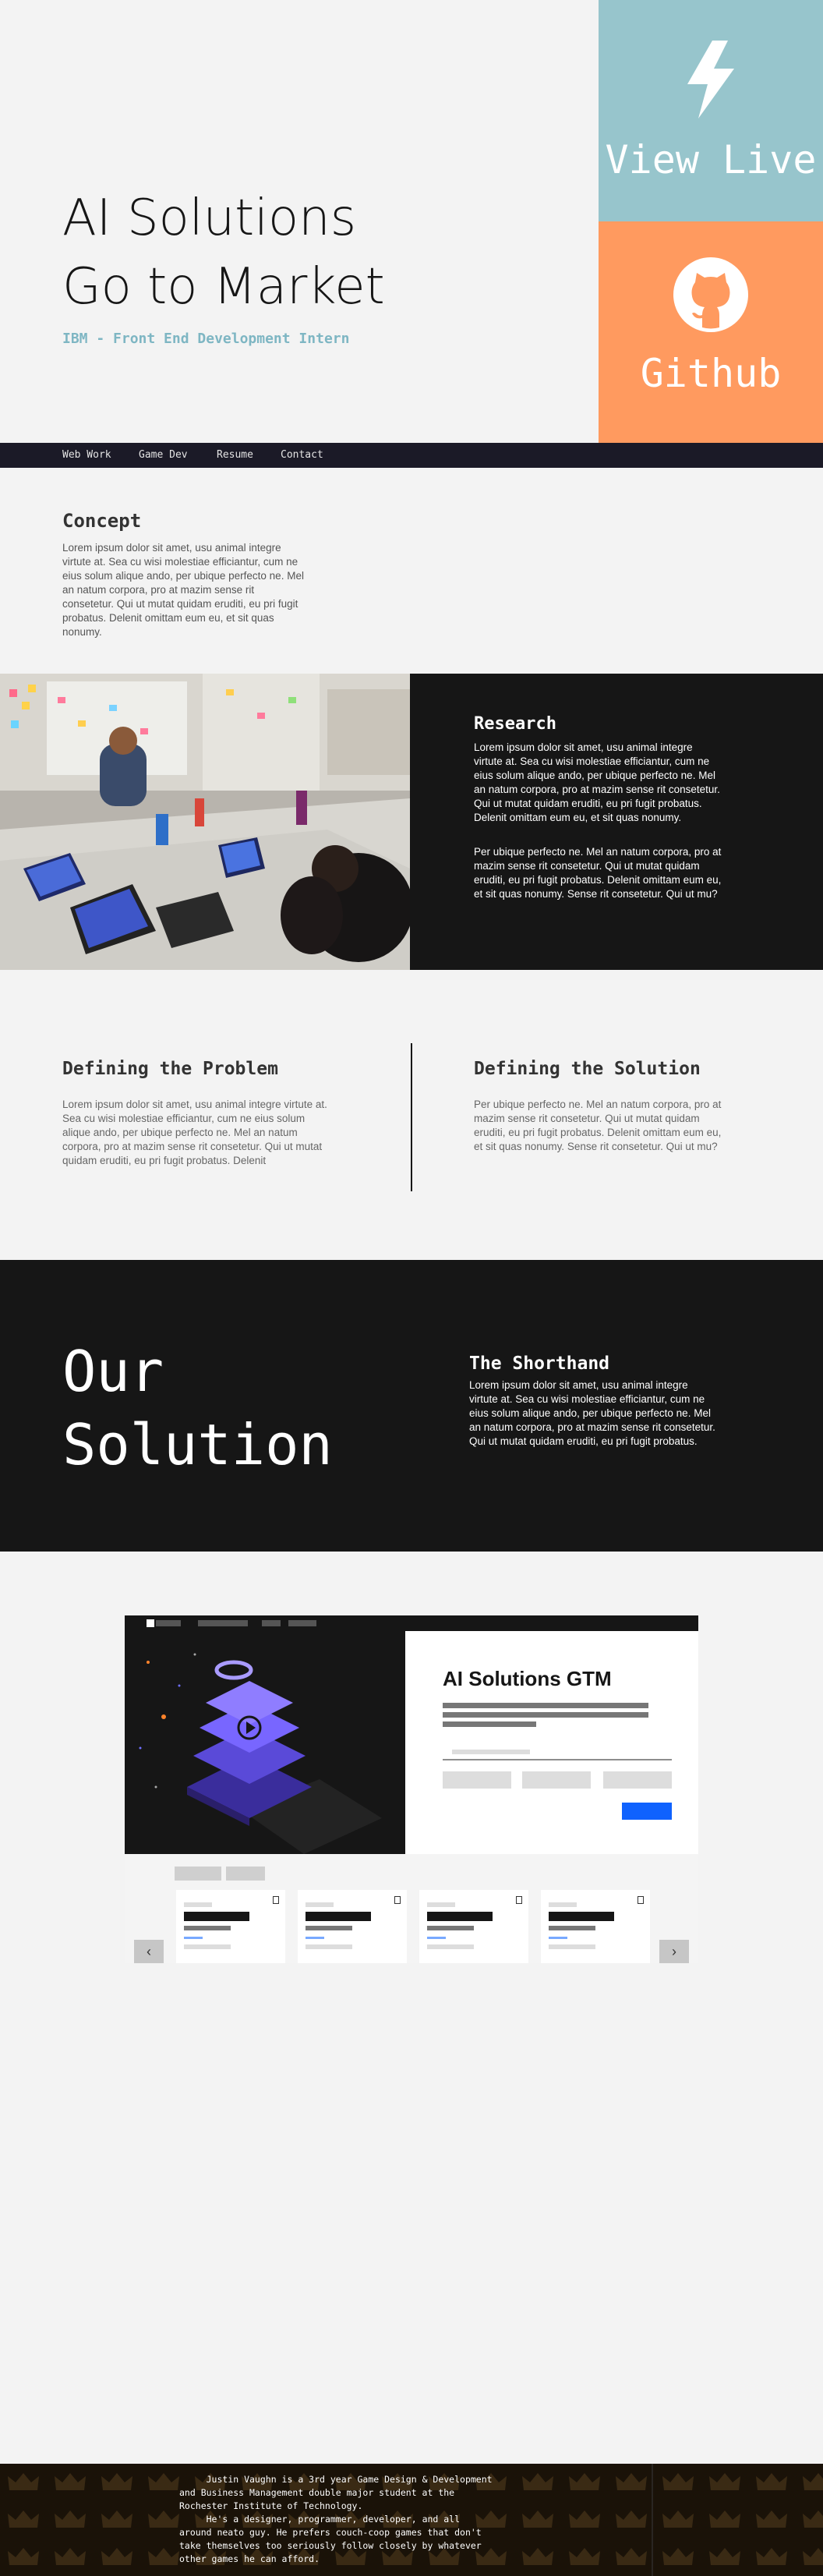 The width and height of the screenshot is (823, 2576). I want to click on shorthand-heading: The Shorthand, so click(539, 1363).